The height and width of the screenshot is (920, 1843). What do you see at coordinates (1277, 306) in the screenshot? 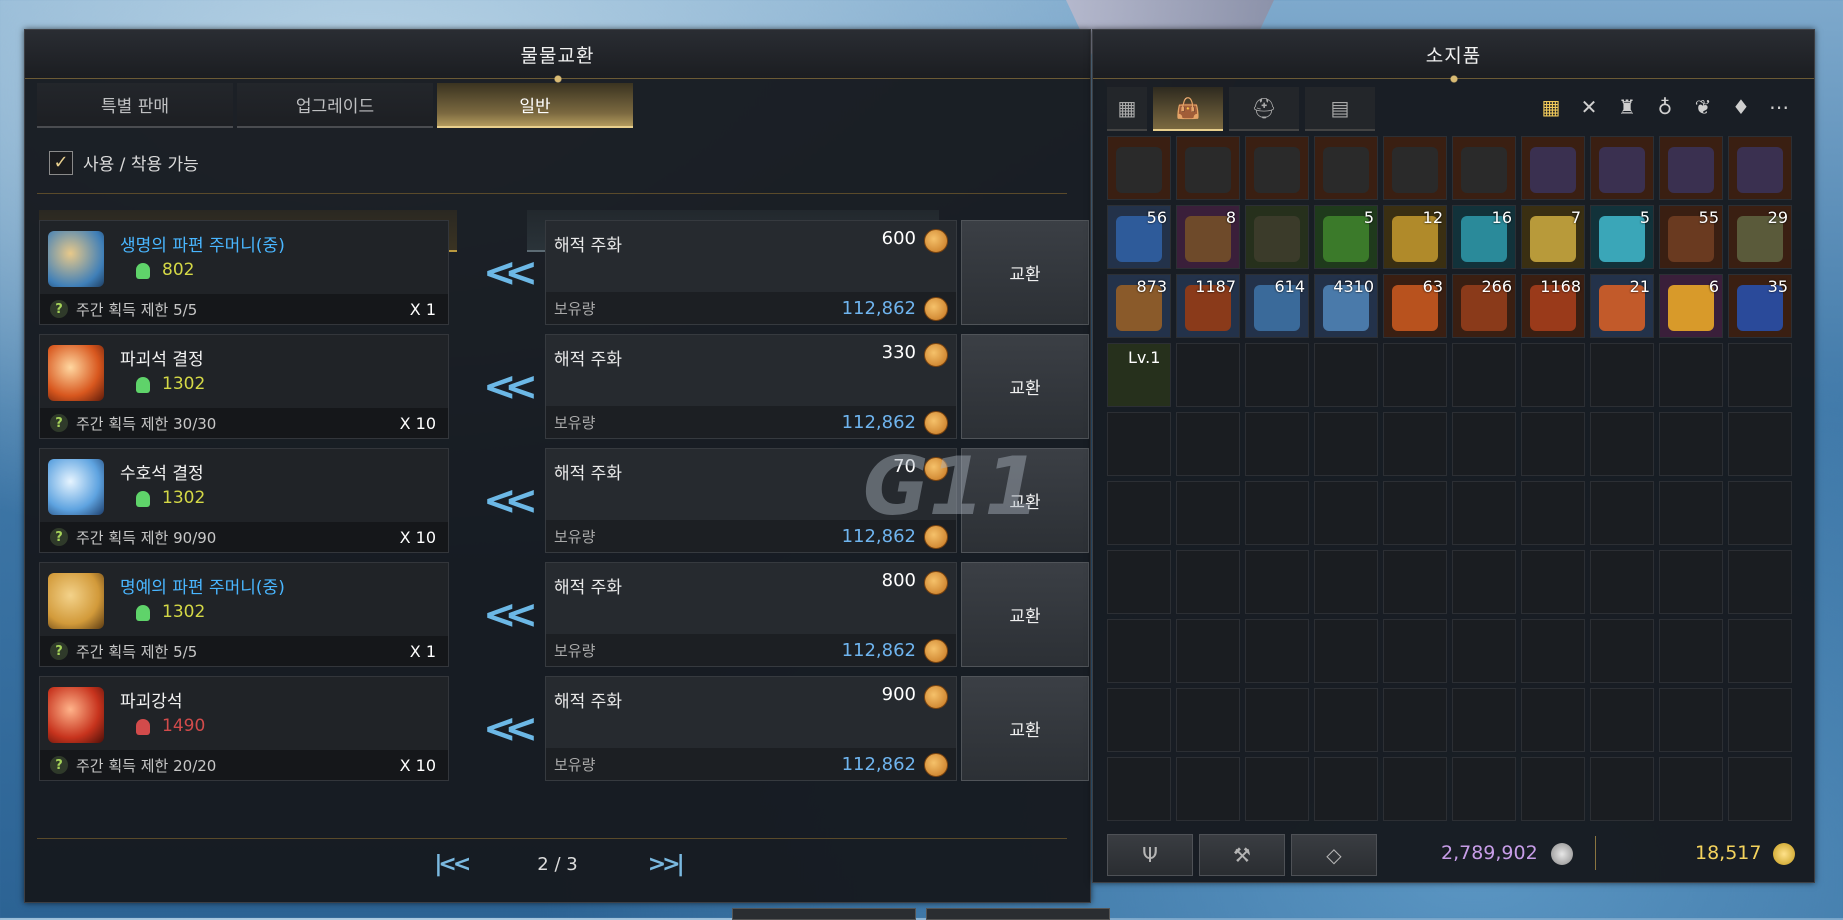
I see `inventory-slot: 614` at bounding box center [1277, 306].